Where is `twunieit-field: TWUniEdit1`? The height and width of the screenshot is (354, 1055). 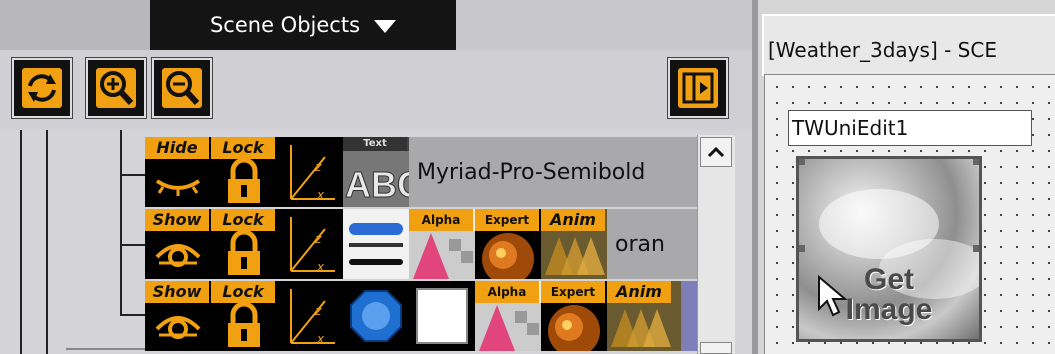
twunieit-field: TWUniEdit1 is located at coordinates (910, 128).